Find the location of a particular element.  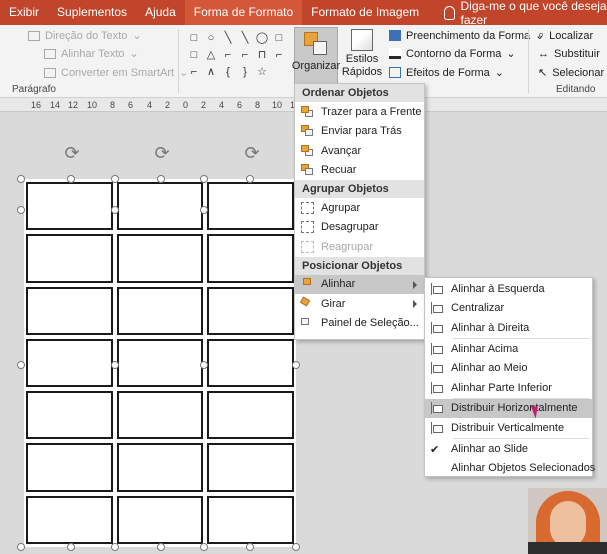

shape-rect-3: □ is located at coordinates (194, 54).